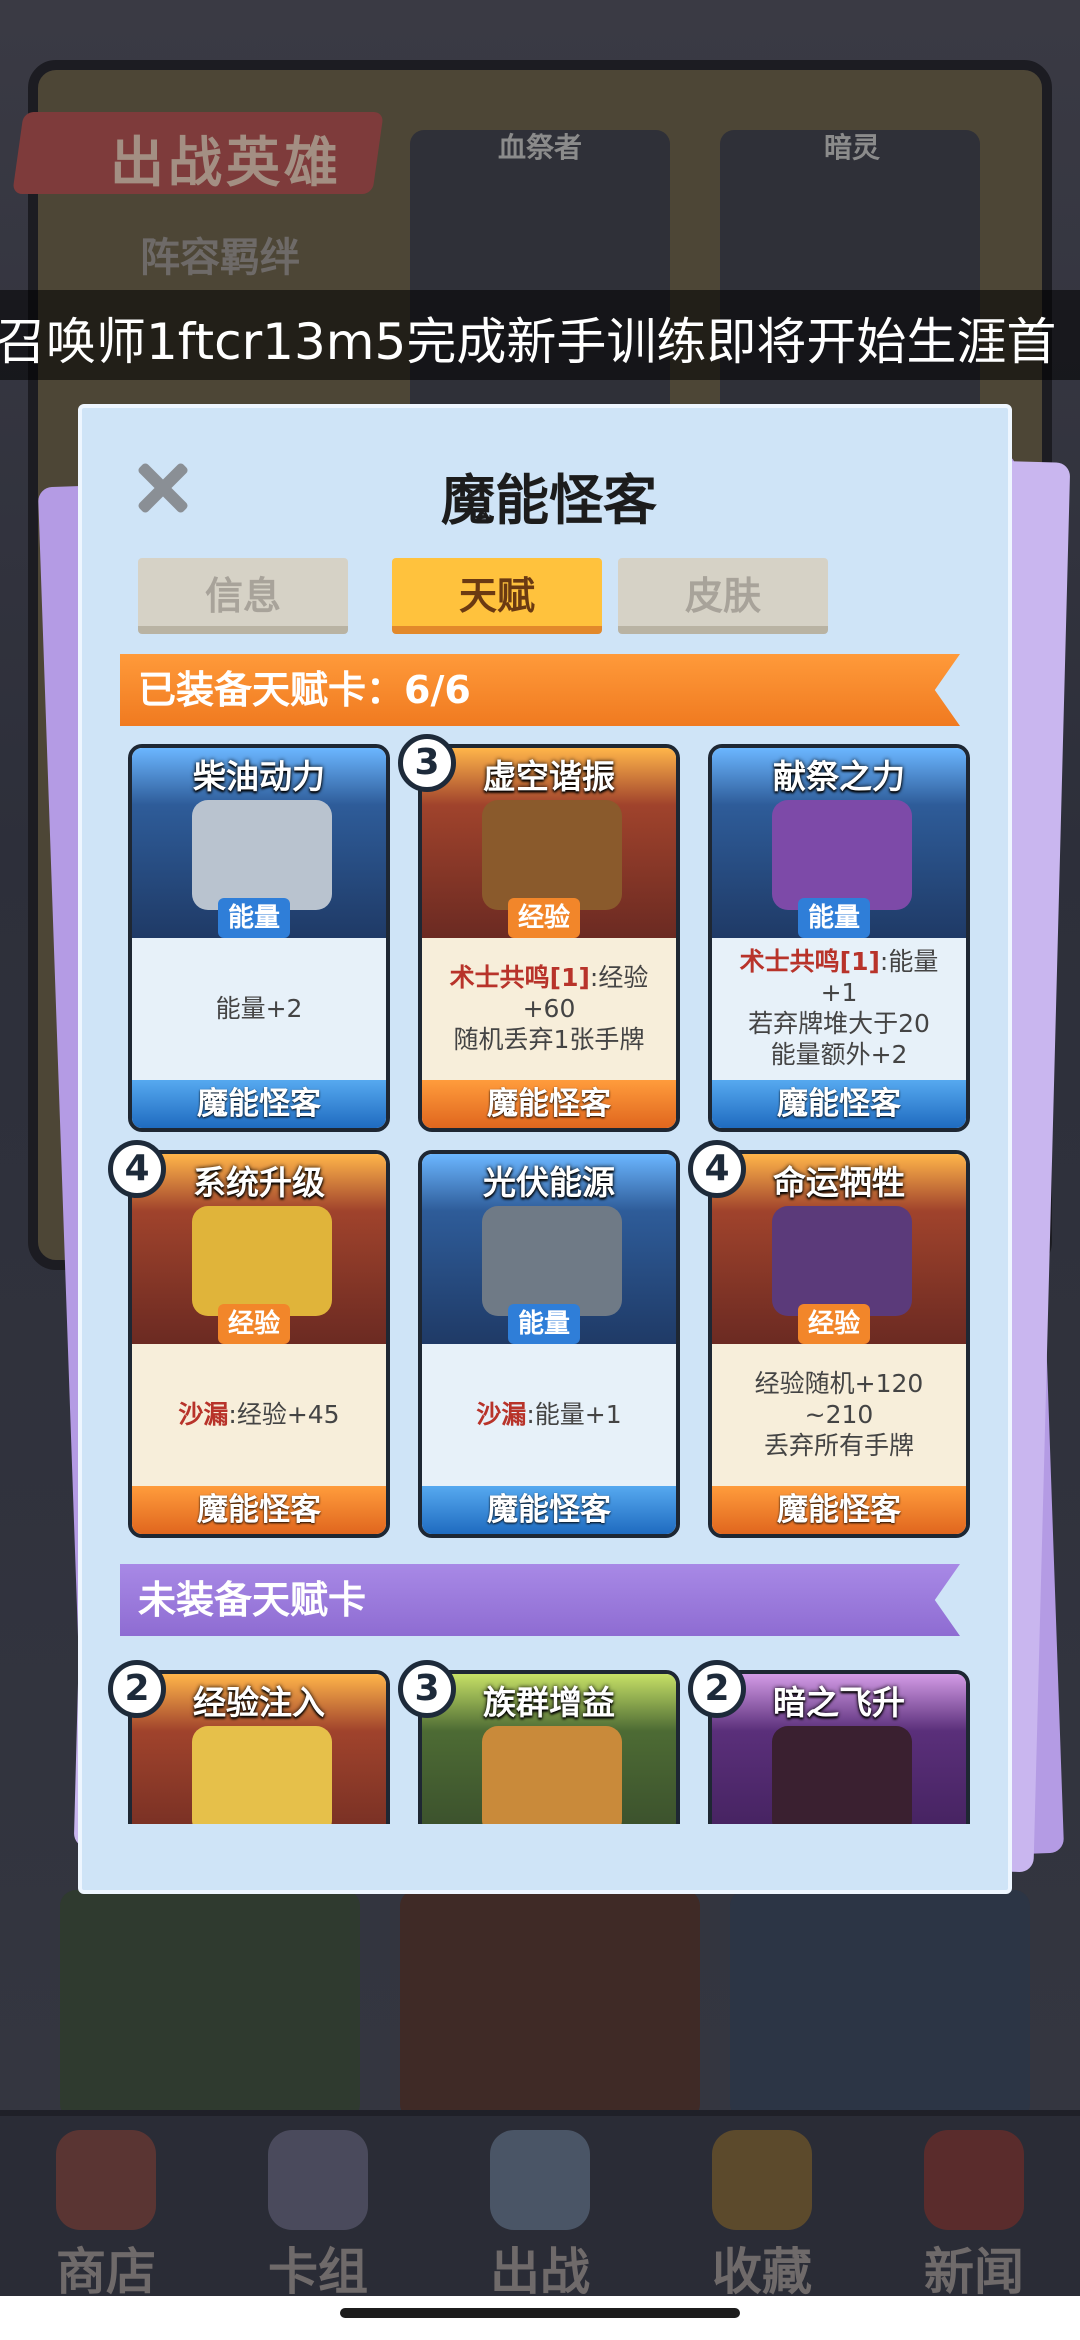 This screenshot has width=1080, height=2340. I want to click on solar-panel-icon, so click(552, 1261).